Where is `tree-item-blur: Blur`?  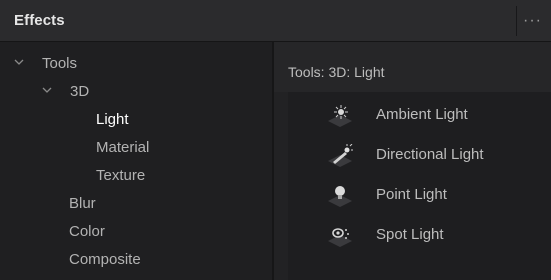
tree-item-blur: Blur is located at coordinates (82, 204).